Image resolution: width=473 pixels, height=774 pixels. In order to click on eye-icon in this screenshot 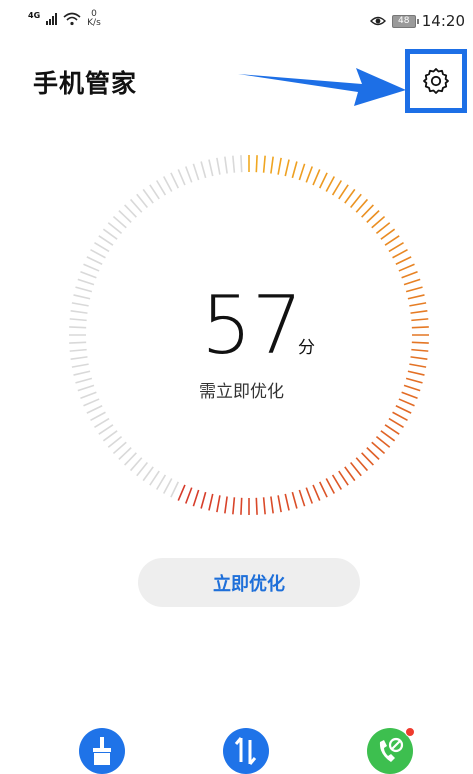, I will do `click(377, 21)`.